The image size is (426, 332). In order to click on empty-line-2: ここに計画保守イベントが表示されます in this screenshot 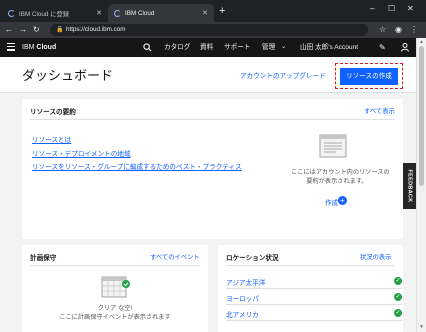, I will do `click(115, 317)`.